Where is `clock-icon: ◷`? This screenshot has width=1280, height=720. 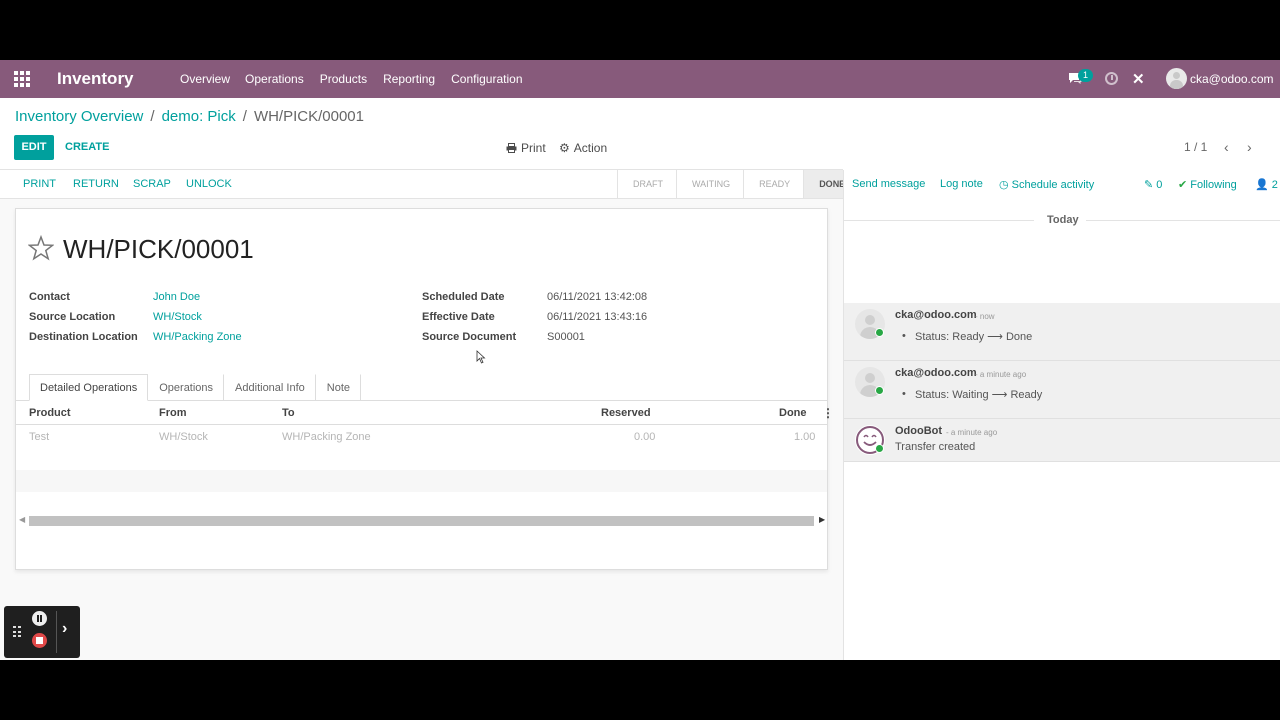 clock-icon: ◷ is located at coordinates (1004, 185).